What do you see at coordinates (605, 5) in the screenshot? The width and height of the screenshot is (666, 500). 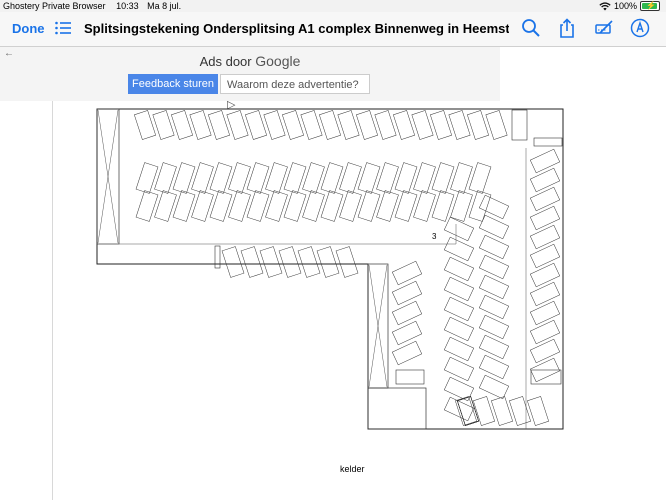 I see `wifi-icon` at bounding box center [605, 5].